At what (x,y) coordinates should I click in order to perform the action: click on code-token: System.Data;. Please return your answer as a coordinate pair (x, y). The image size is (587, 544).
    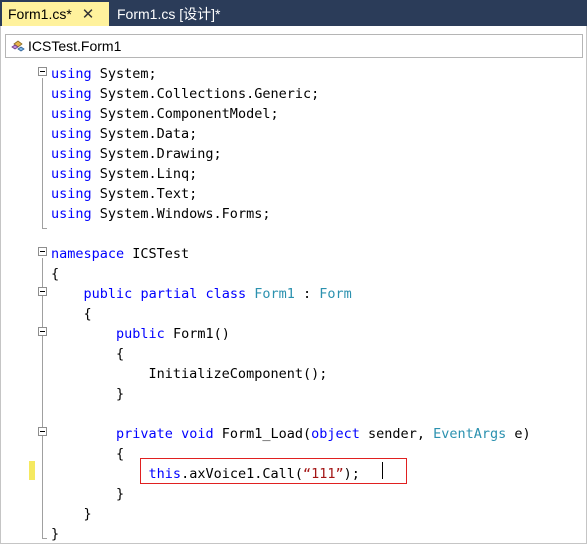
    Looking at the image, I should click on (144, 134).